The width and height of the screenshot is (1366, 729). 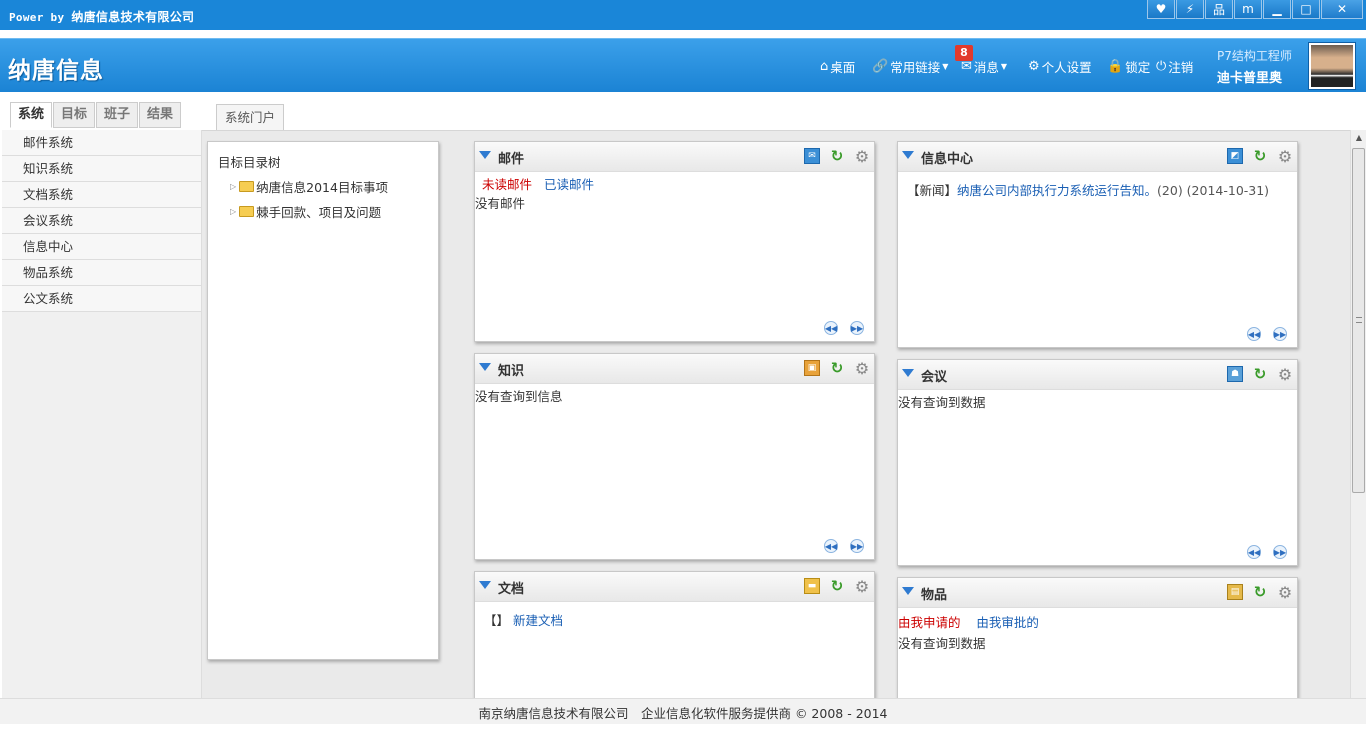 What do you see at coordinates (1115, 66) in the screenshot?
I see `lock-icon: 🔒` at bounding box center [1115, 66].